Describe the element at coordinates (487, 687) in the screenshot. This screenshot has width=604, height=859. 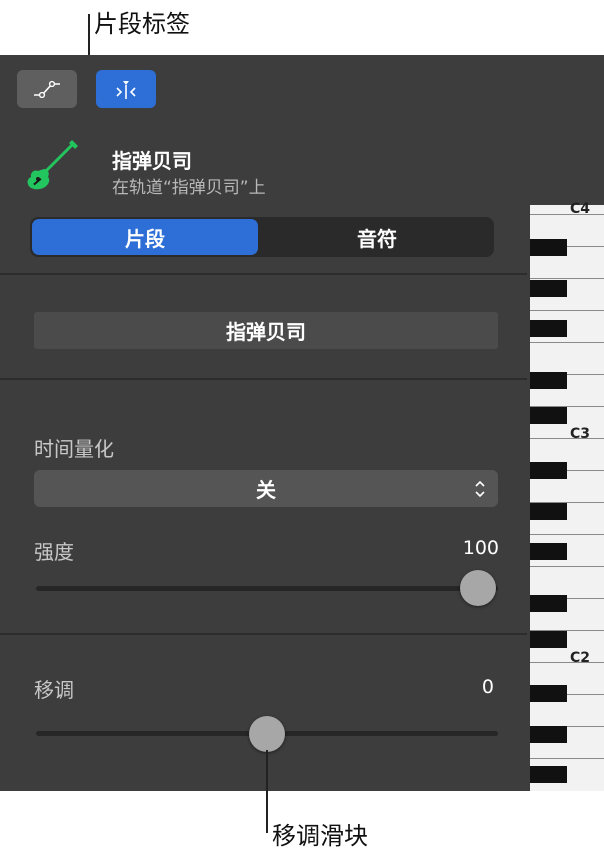
I see `transpose-value: 0` at that location.